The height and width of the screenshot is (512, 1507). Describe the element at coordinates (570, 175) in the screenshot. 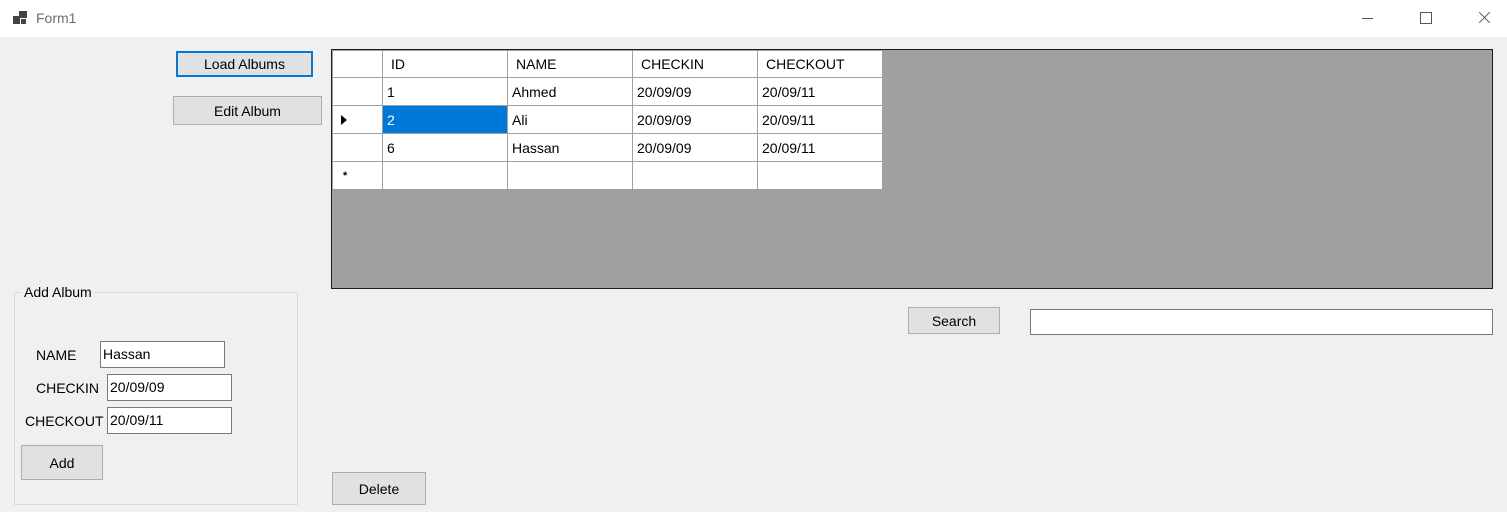

I see `cell-name` at that location.